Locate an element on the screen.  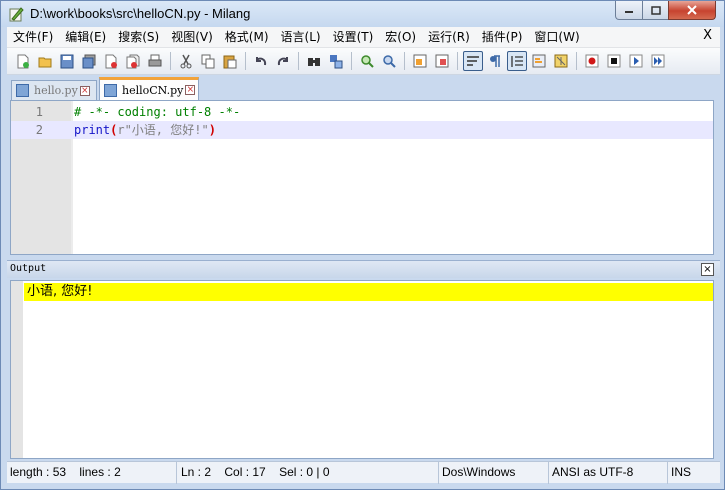
menu-format: 格式(M) is located at coordinates (247, 37).